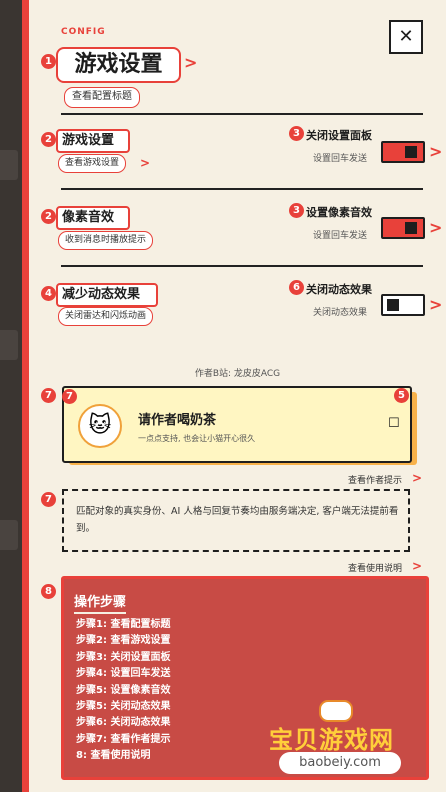  I want to click on author-hint-link: 查看作者提示, so click(375, 479).